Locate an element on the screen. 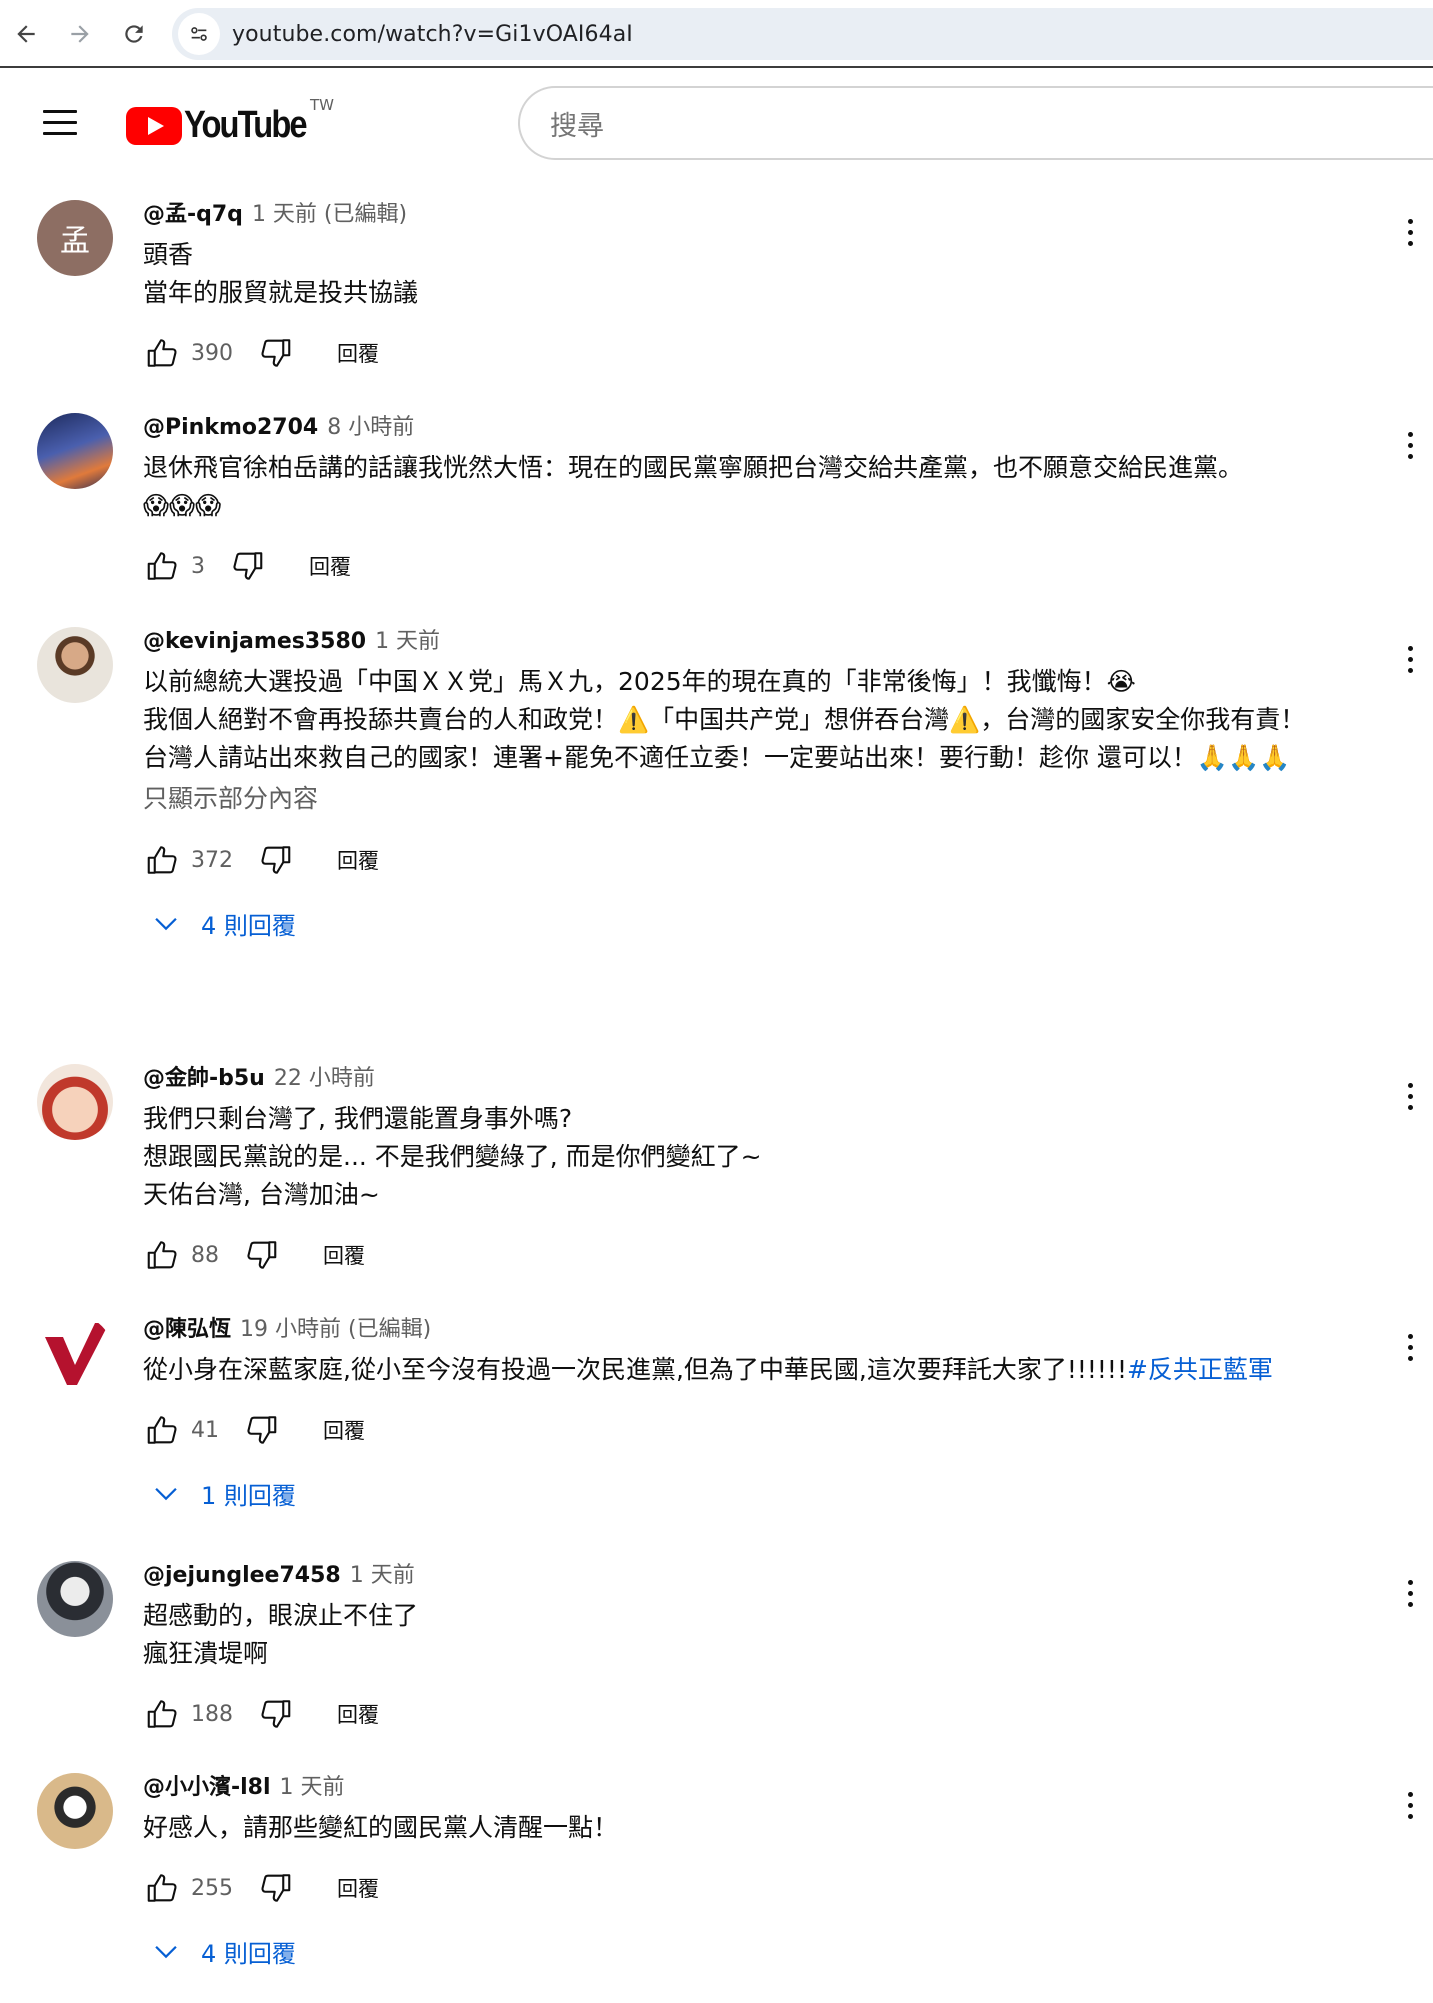 This screenshot has width=1433, height=2003. back-button is located at coordinates (26, 34).